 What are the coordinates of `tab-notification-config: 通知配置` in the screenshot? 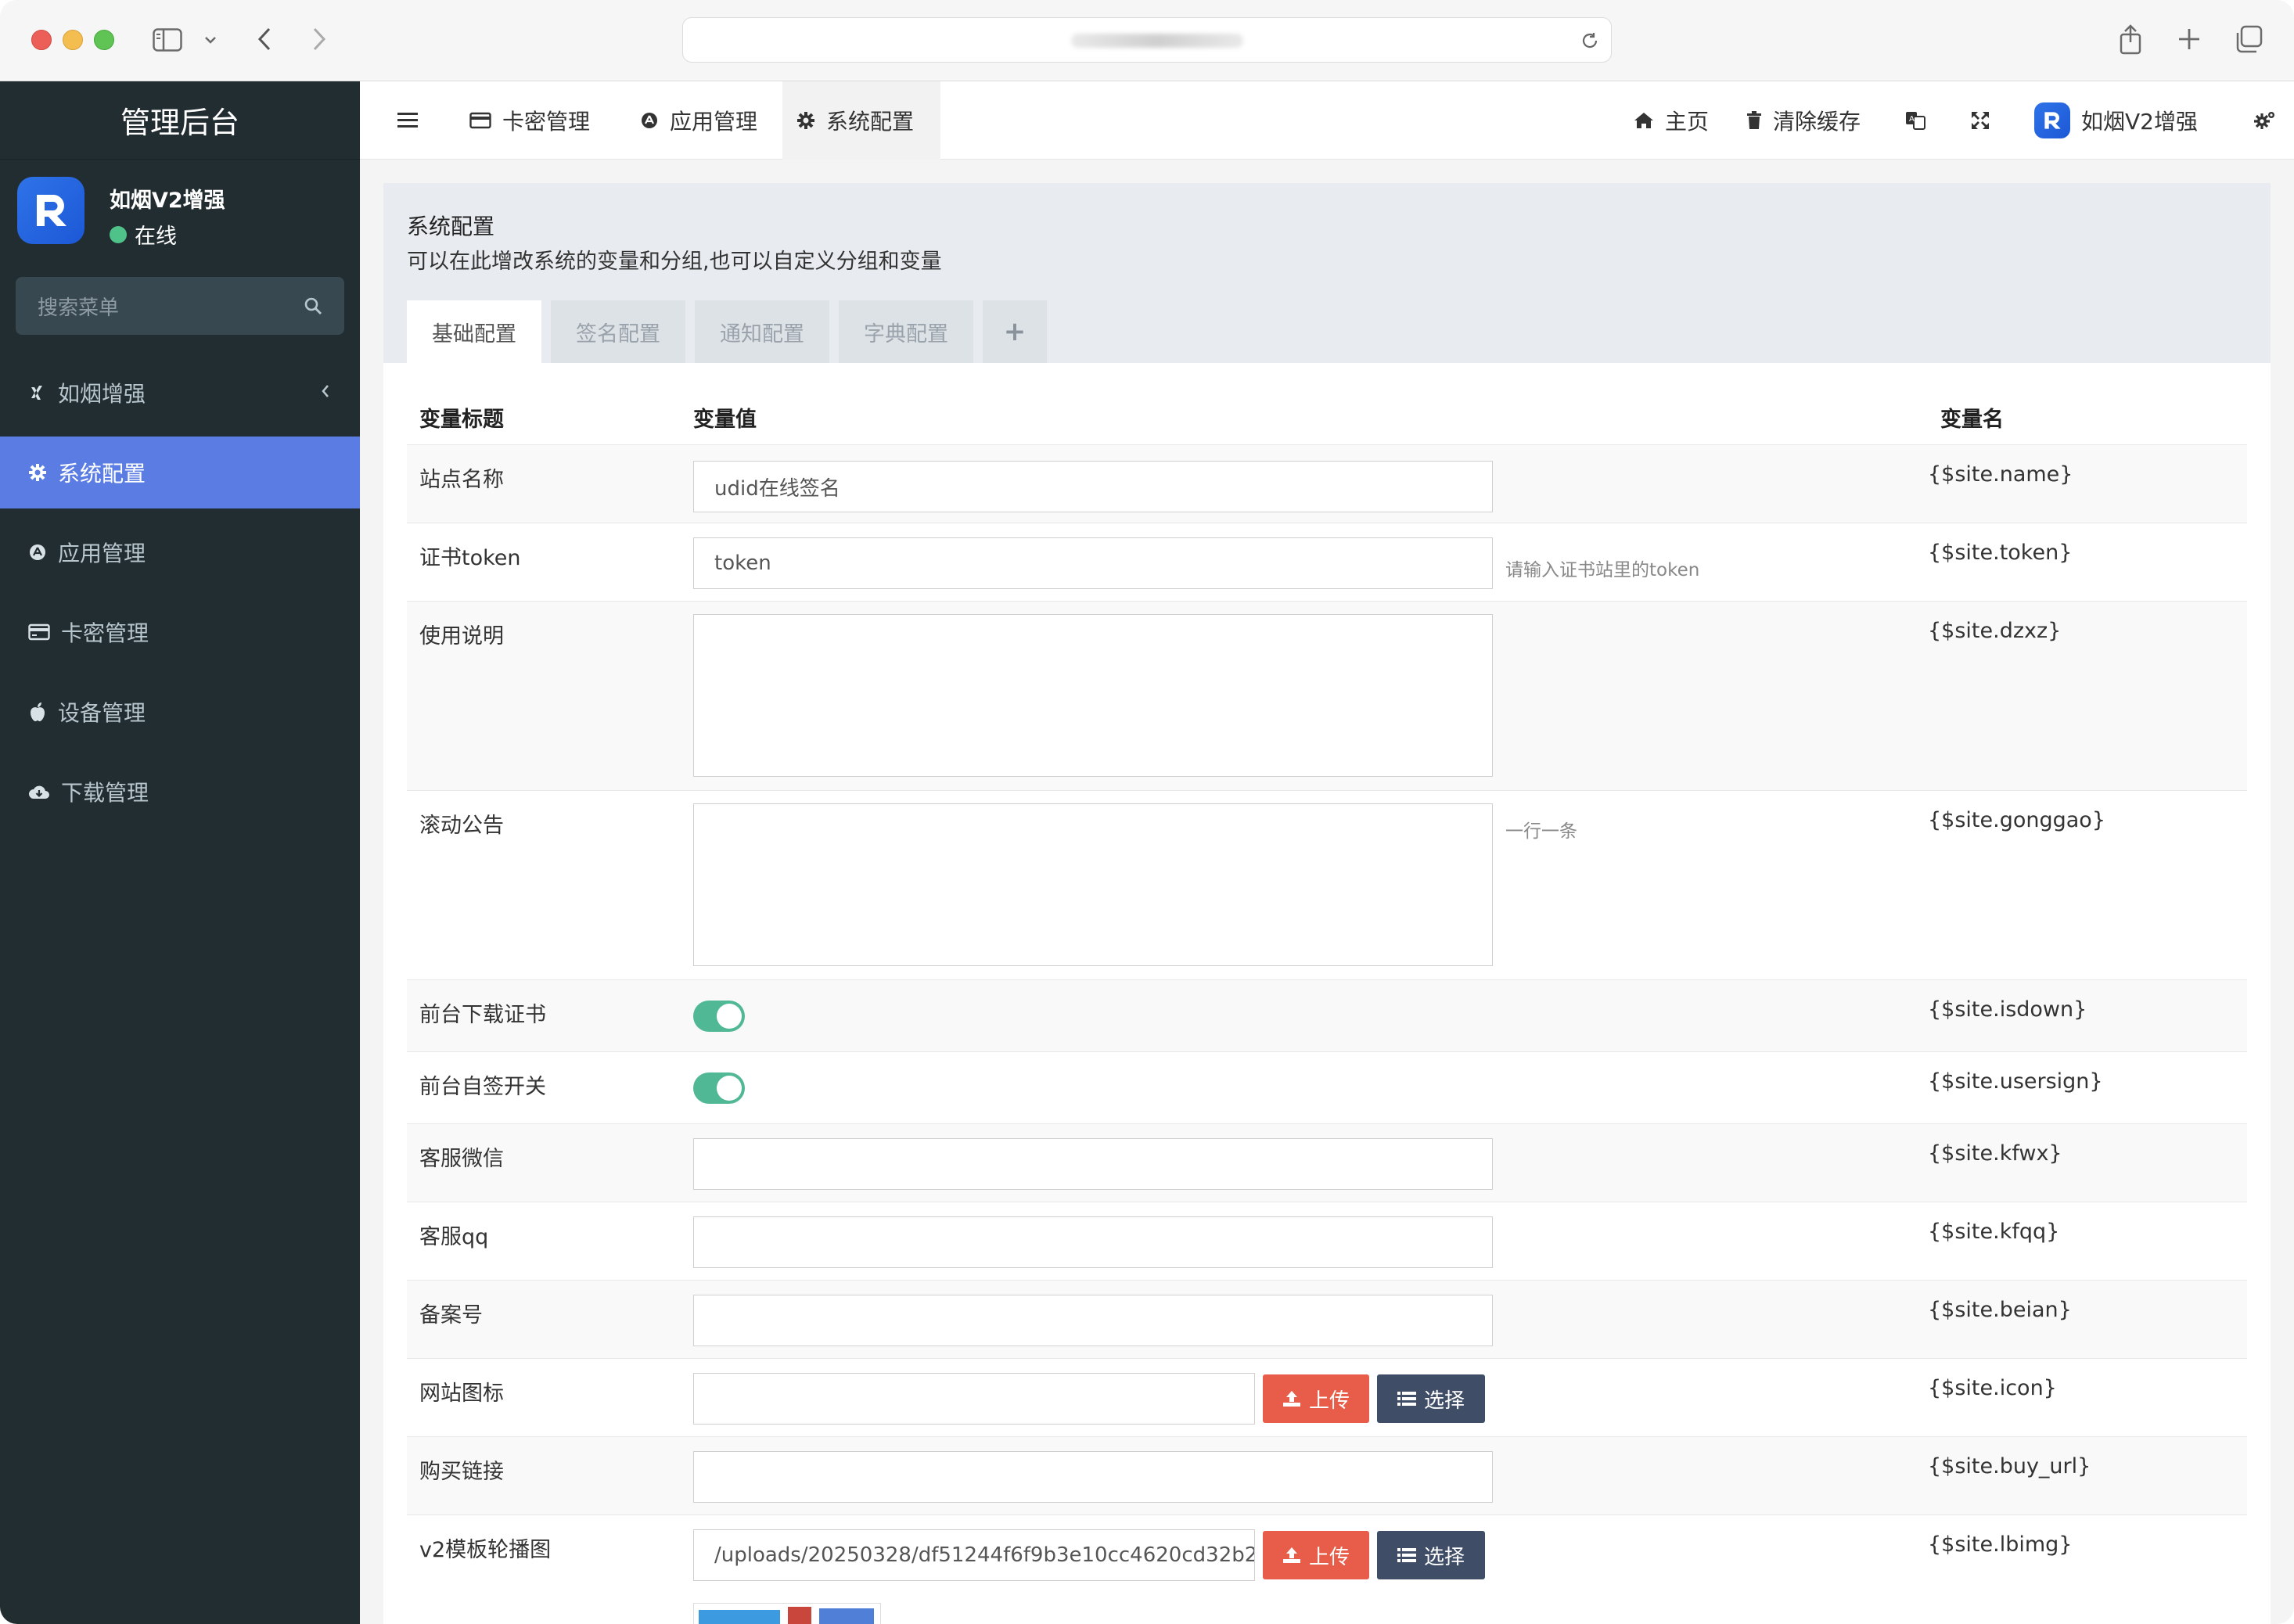 It's located at (762, 331).